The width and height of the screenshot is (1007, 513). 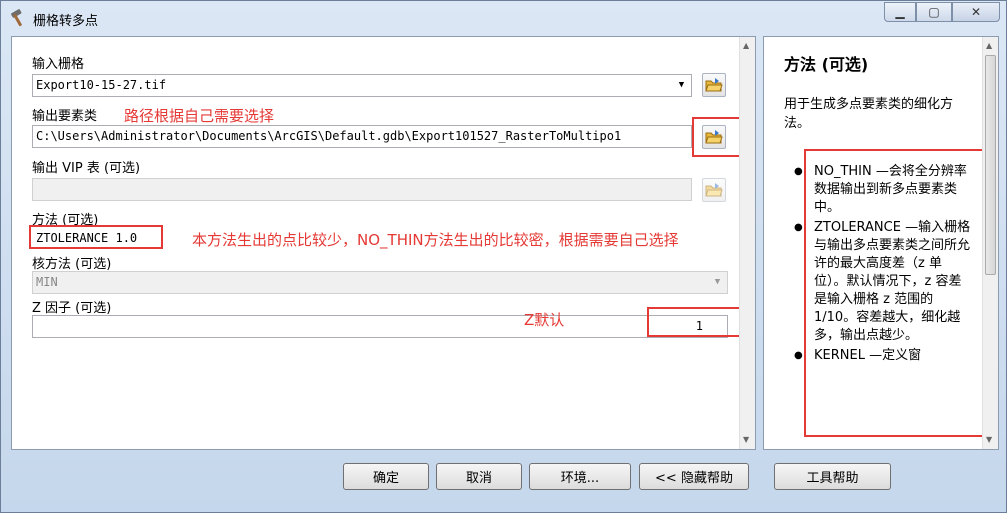 What do you see at coordinates (72, 264) in the screenshot?
I see `kernel-label: 核方法 (可选)` at bounding box center [72, 264].